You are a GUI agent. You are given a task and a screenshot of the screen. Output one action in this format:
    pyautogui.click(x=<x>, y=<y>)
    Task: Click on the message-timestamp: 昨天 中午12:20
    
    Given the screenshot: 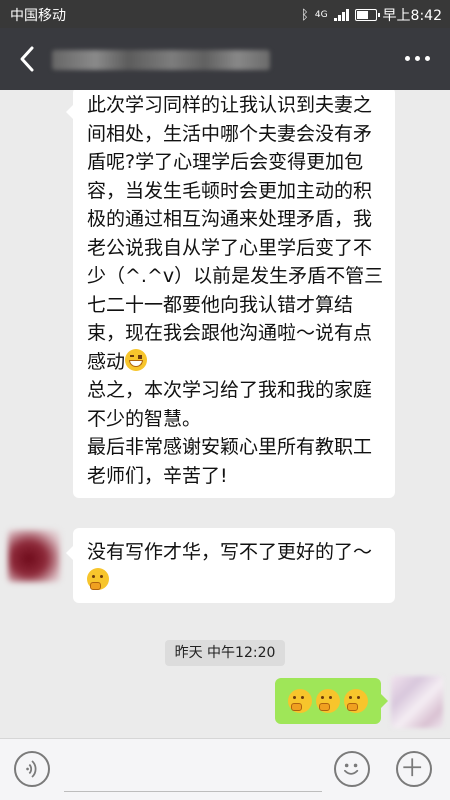 What is the action you would take?
    pyautogui.click(x=225, y=653)
    